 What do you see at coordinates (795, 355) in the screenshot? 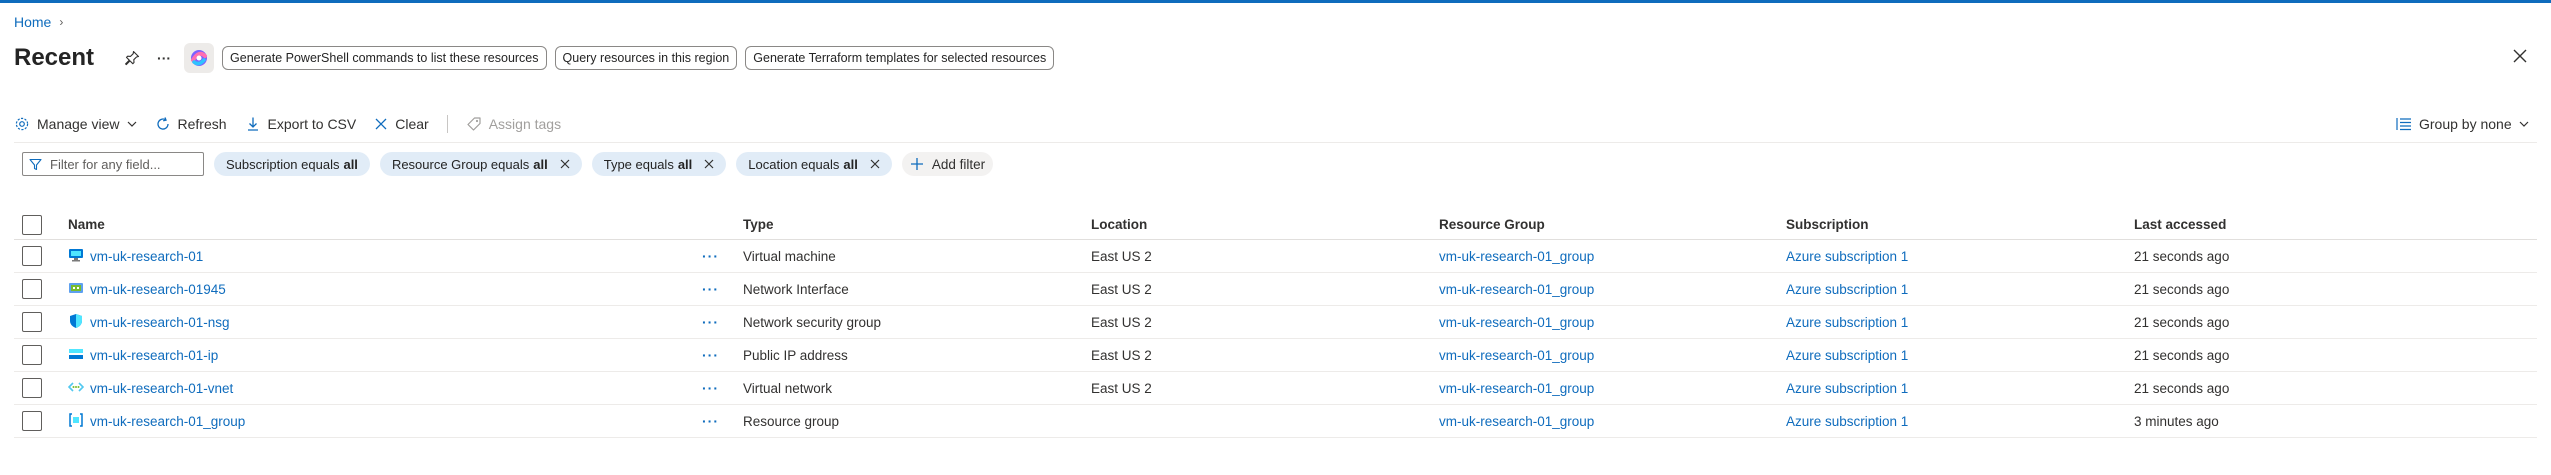
I see `resource-type: Public IP address` at bounding box center [795, 355].